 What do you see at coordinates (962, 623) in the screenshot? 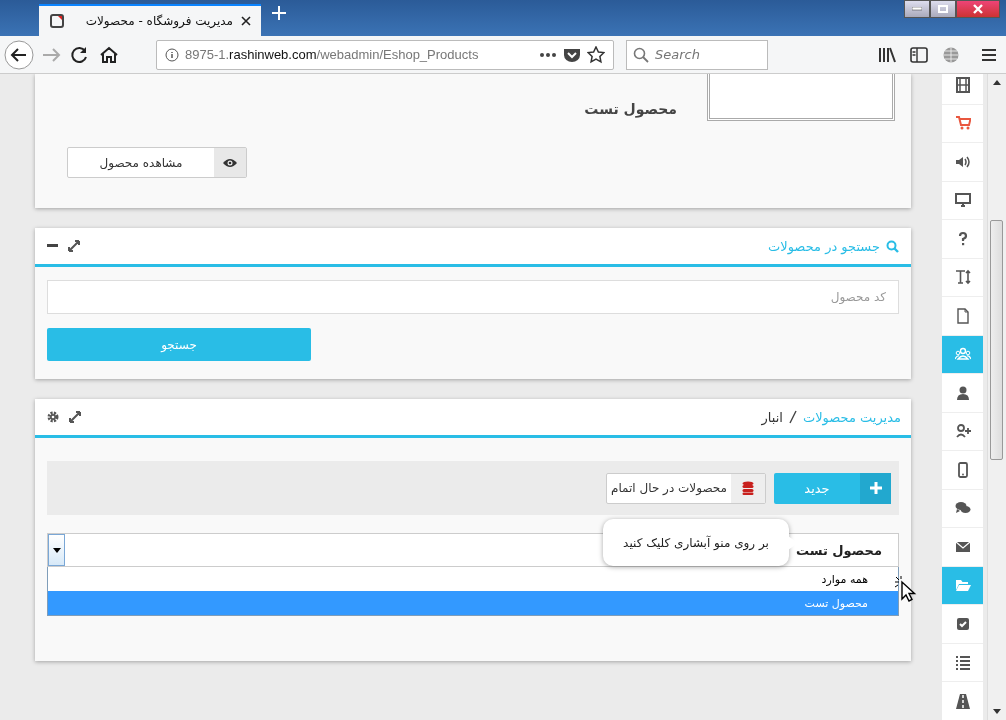
I see `checkbox-icon` at bounding box center [962, 623].